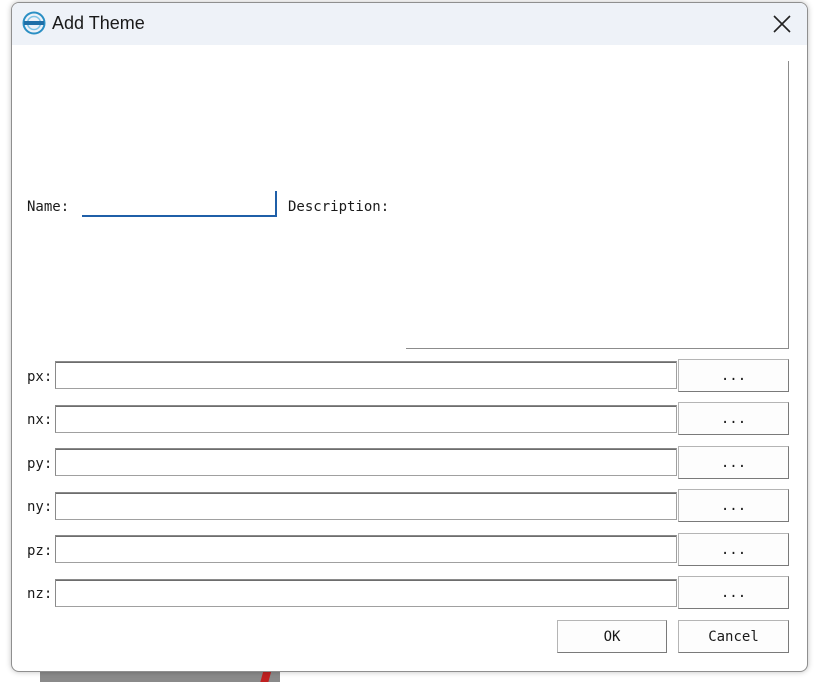  What do you see at coordinates (366, 419) in the screenshot?
I see `nx-path-input` at bounding box center [366, 419].